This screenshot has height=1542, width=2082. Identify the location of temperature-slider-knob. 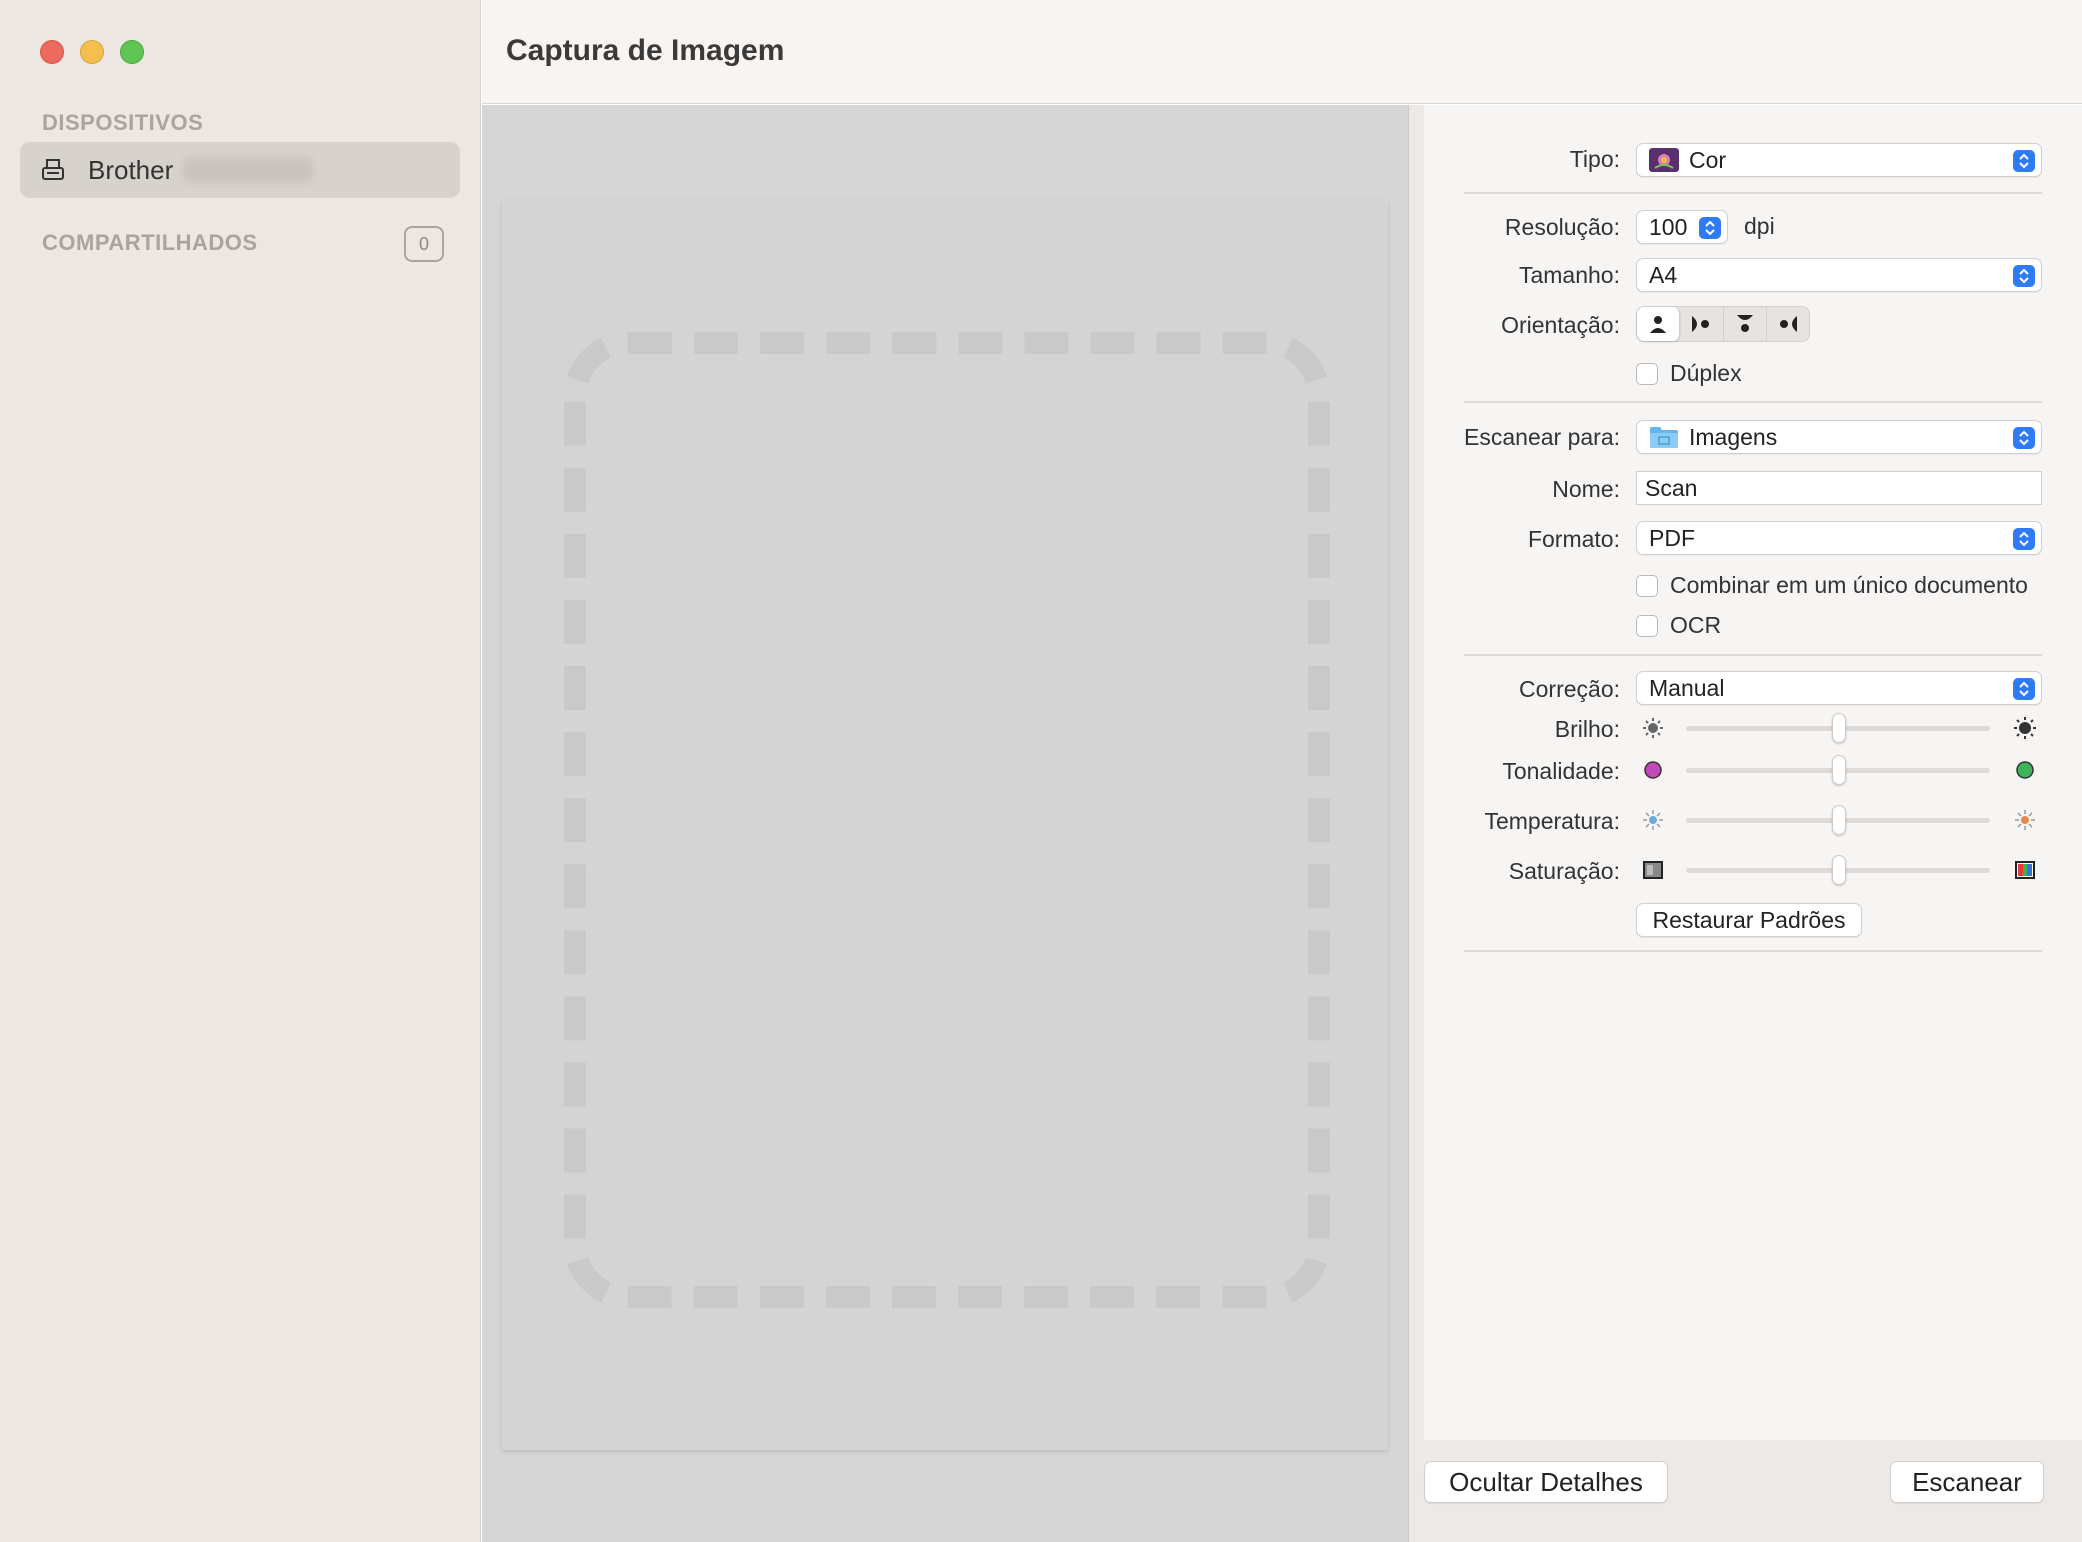
(1839, 820).